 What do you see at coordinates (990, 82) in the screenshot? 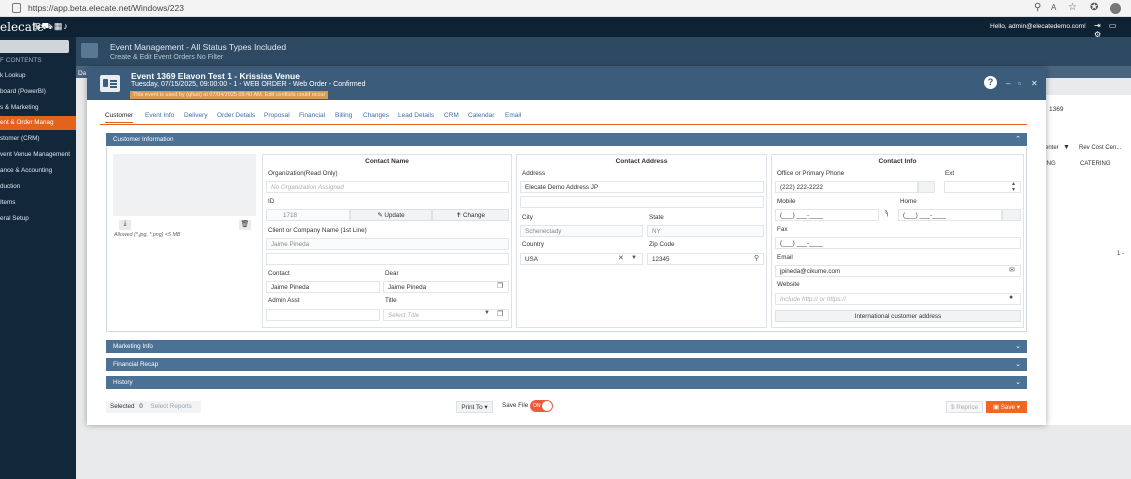
I see `help-button: ?` at bounding box center [990, 82].